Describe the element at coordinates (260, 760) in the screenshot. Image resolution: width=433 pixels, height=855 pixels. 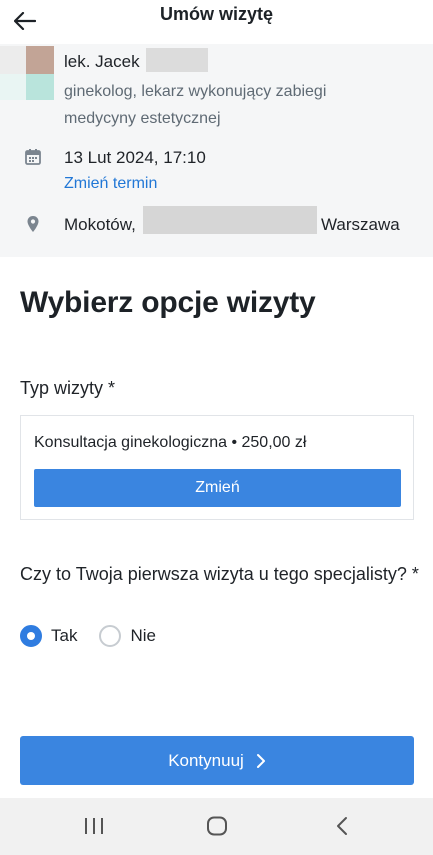
I see `chevron-right-icon` at that location.